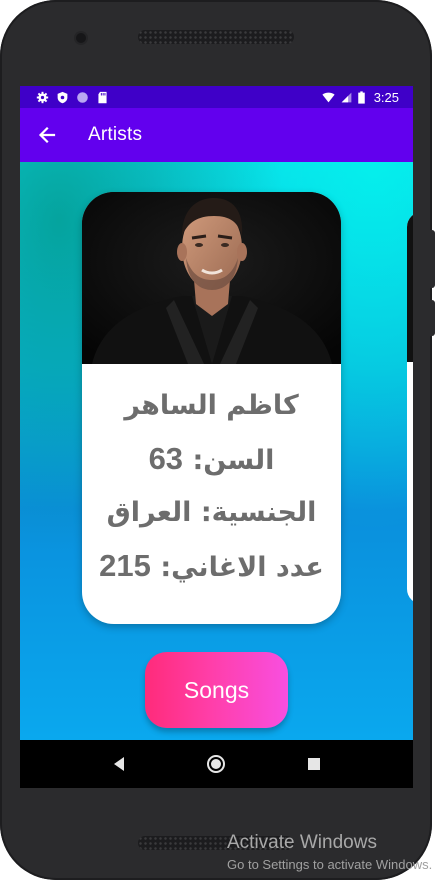 This screenshot has height=882, width=437. Describe the element at coordinates (233, 460) in the screenshot. I see `age-label: السن:` at that location.